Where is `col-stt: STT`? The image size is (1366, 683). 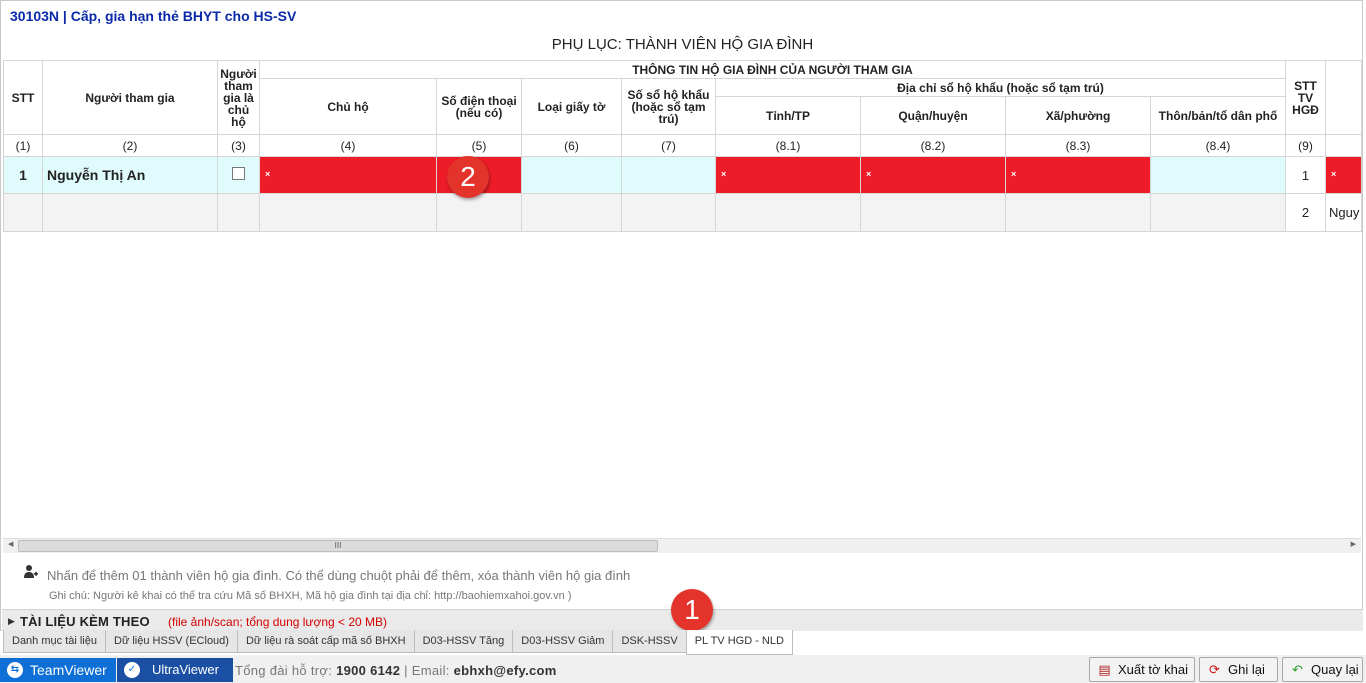 col-stt: STT is located at coordinates (23, 97).